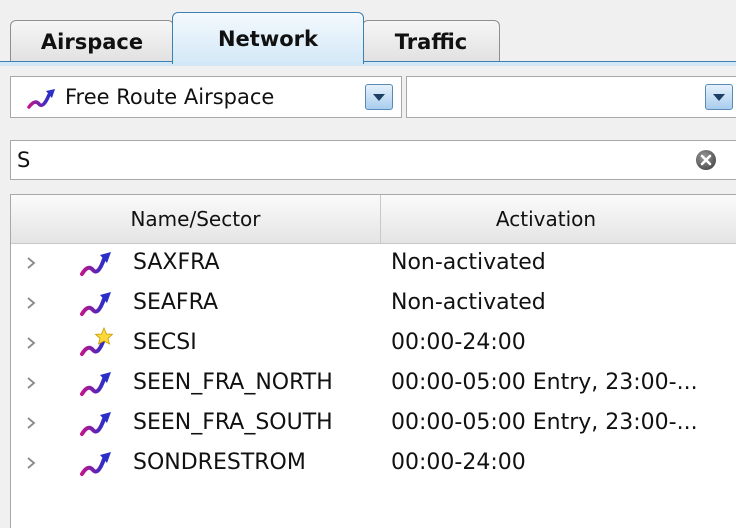 This screenshot has height=528, width=736. I want to click on cell-name: SONDRESTROM, so click(219, 462).